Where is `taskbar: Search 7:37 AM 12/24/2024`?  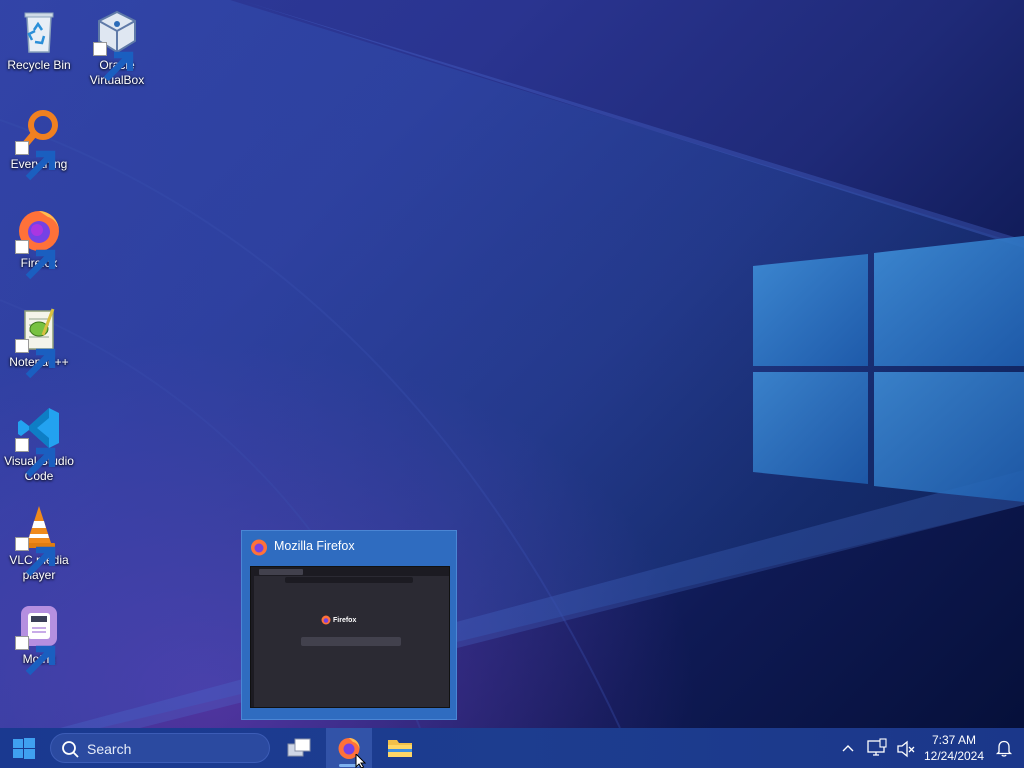
taskbar: Search 7:37 AM 12/24/2024 is located at coordinates (512, 748).